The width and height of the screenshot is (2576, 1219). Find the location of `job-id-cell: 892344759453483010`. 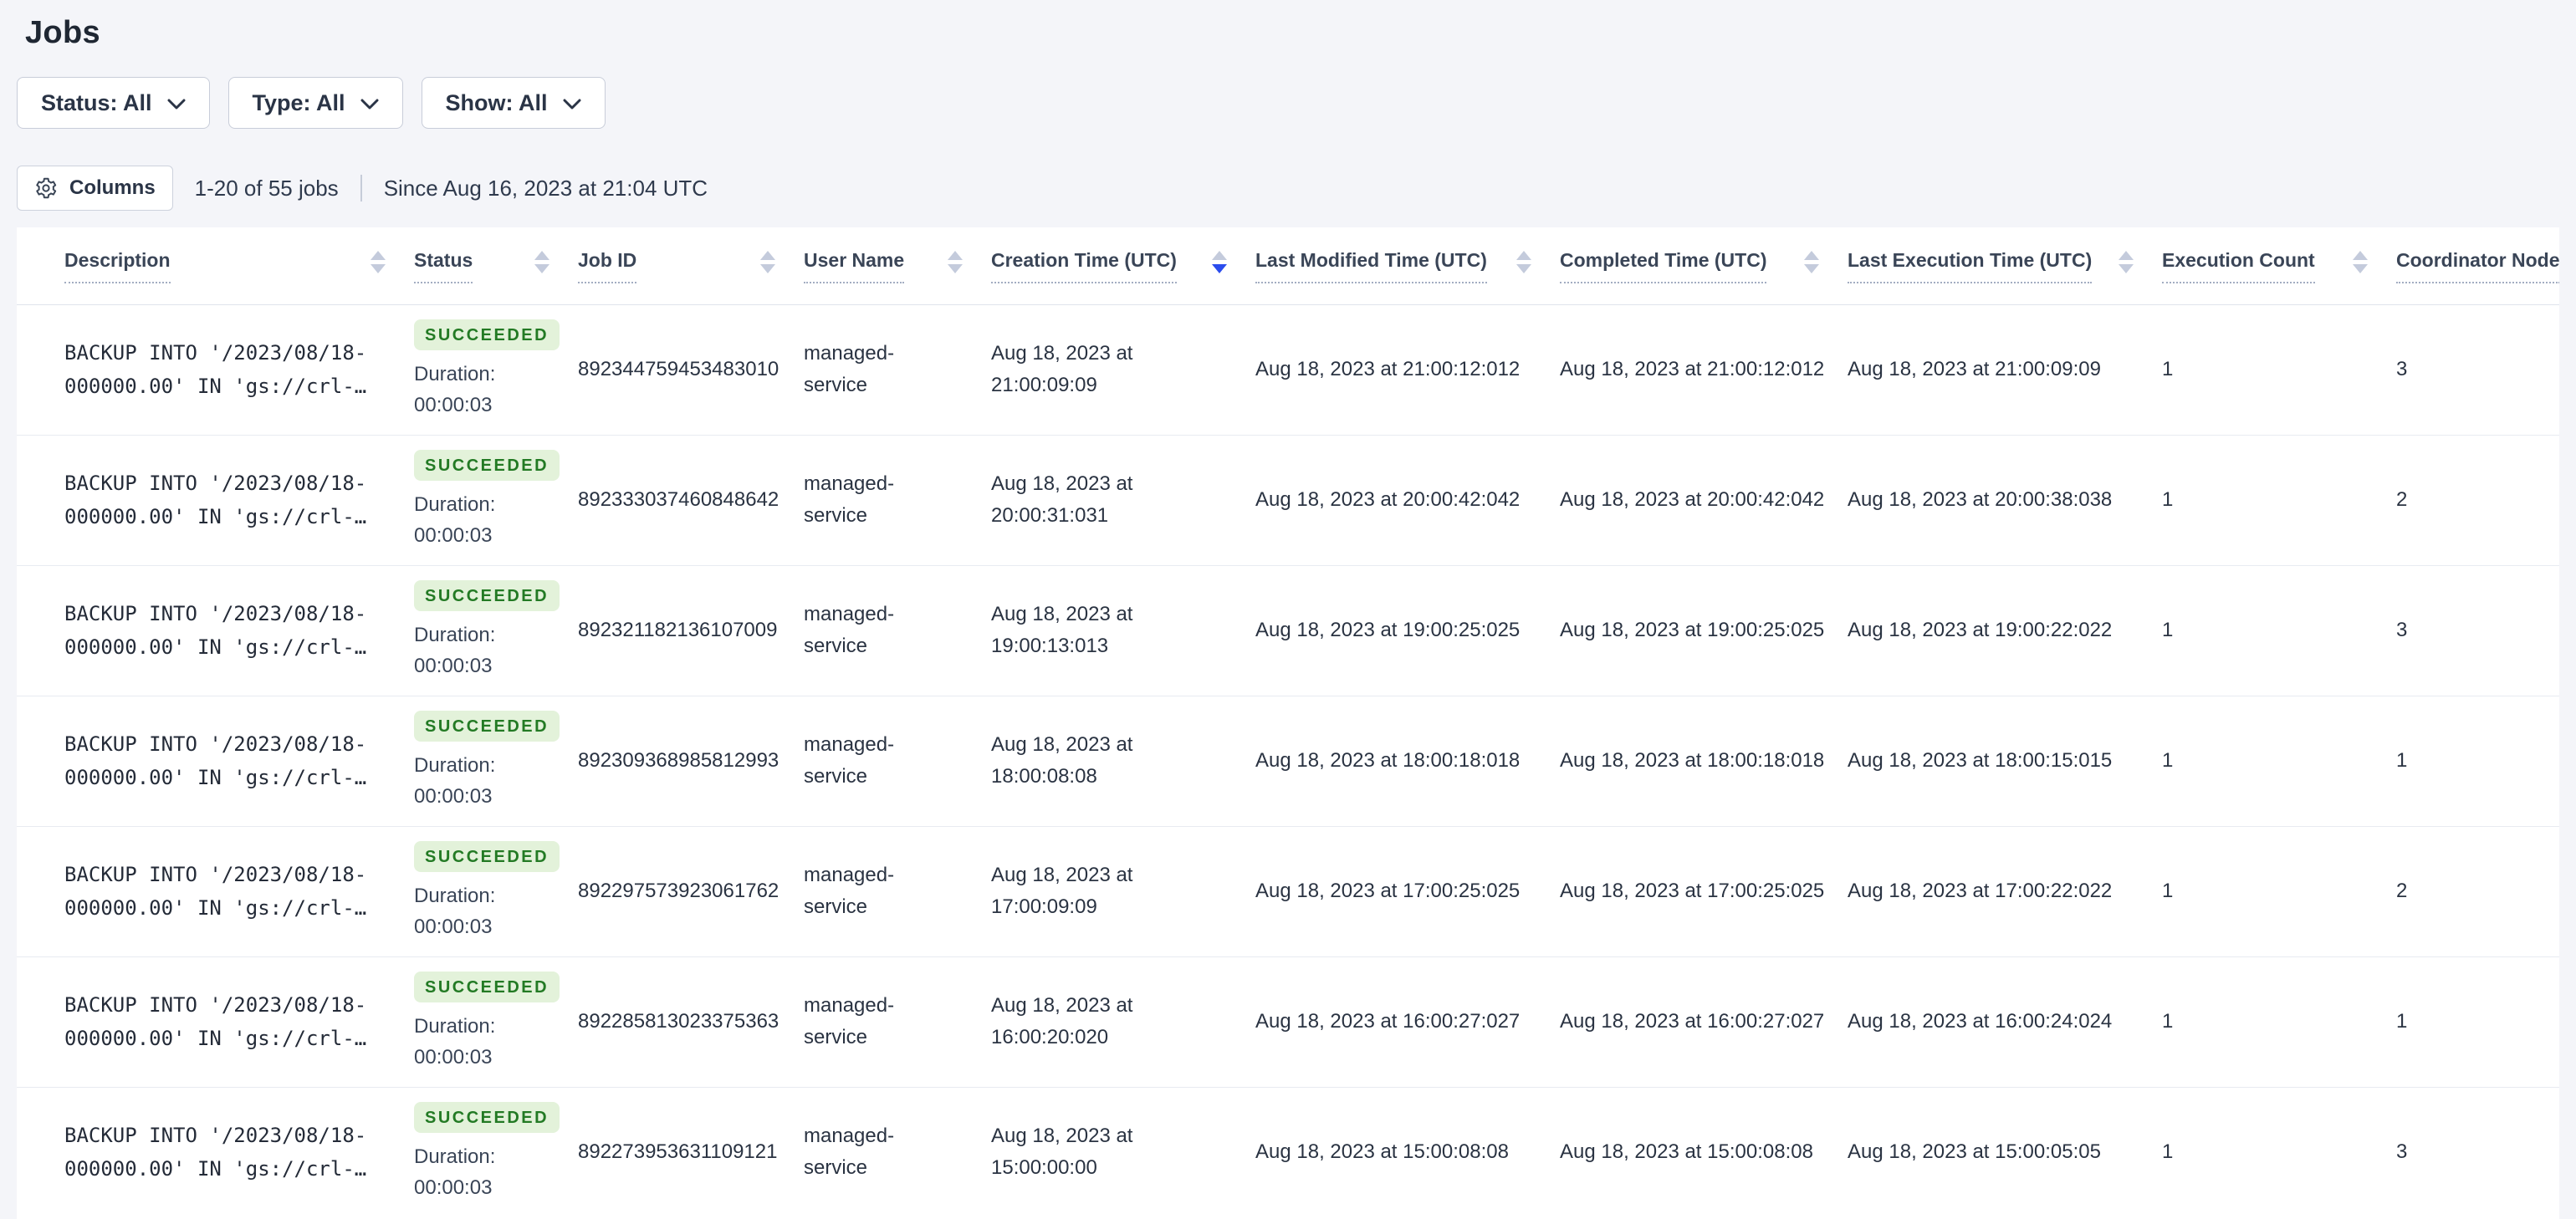

job-id-cell: 892344759453483010 is located at coordinates (691, 370).